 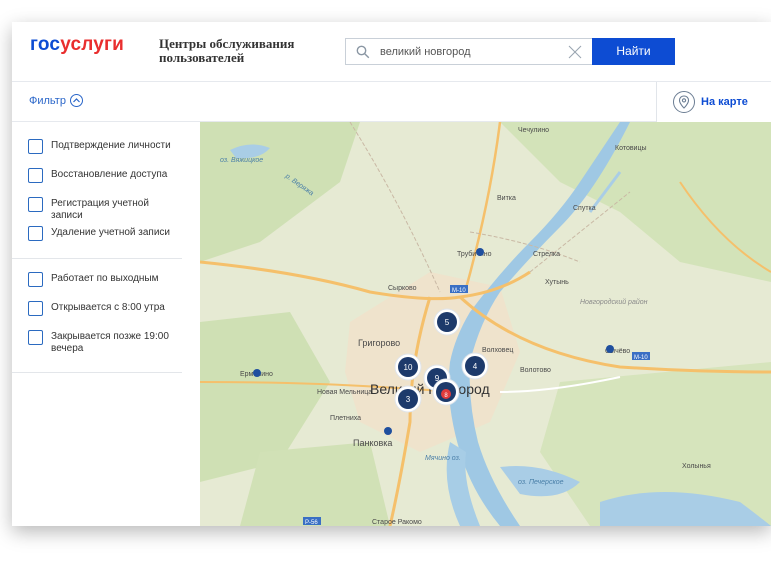 I want to click on cluster-count: 4, so click(x=475, y=366).